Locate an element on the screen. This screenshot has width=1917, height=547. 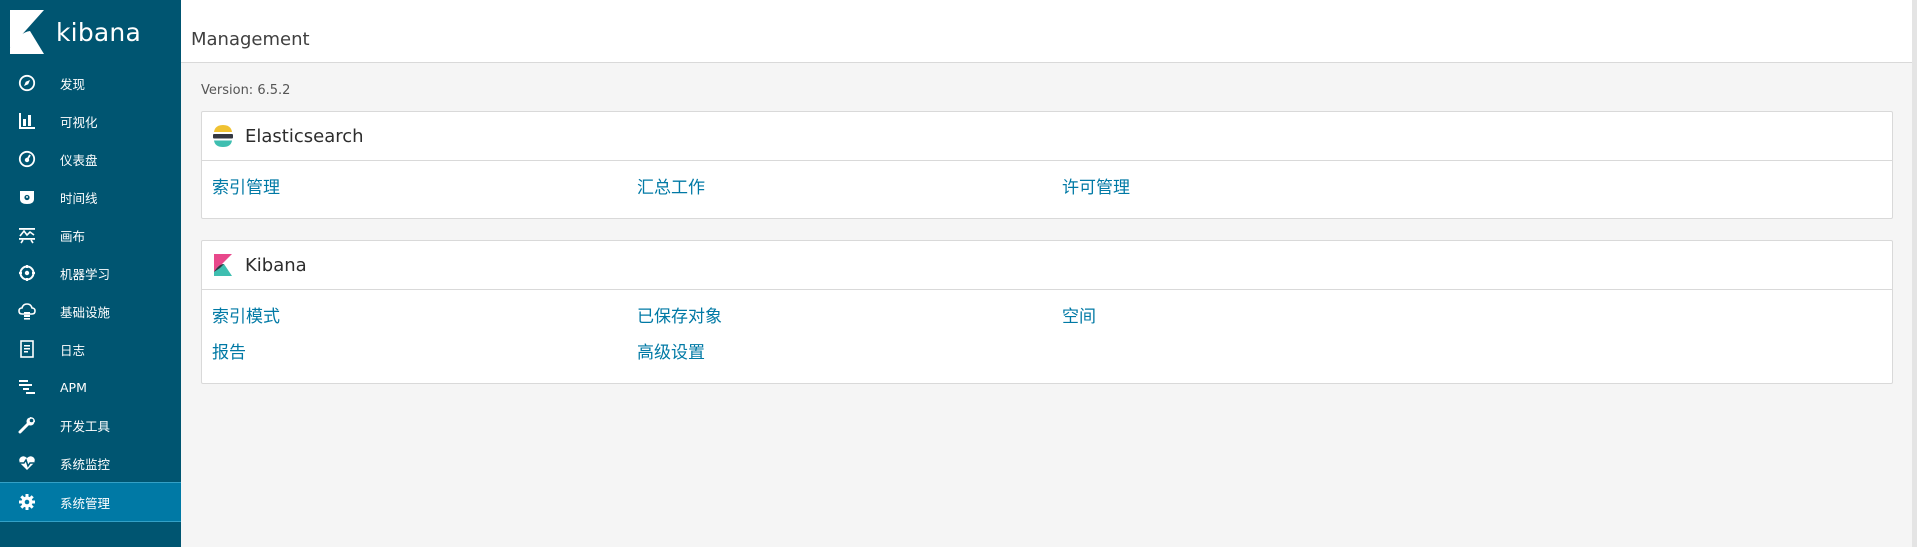
nav-item-dev-tools: 开发工具 is located at coordinates (90, 425).